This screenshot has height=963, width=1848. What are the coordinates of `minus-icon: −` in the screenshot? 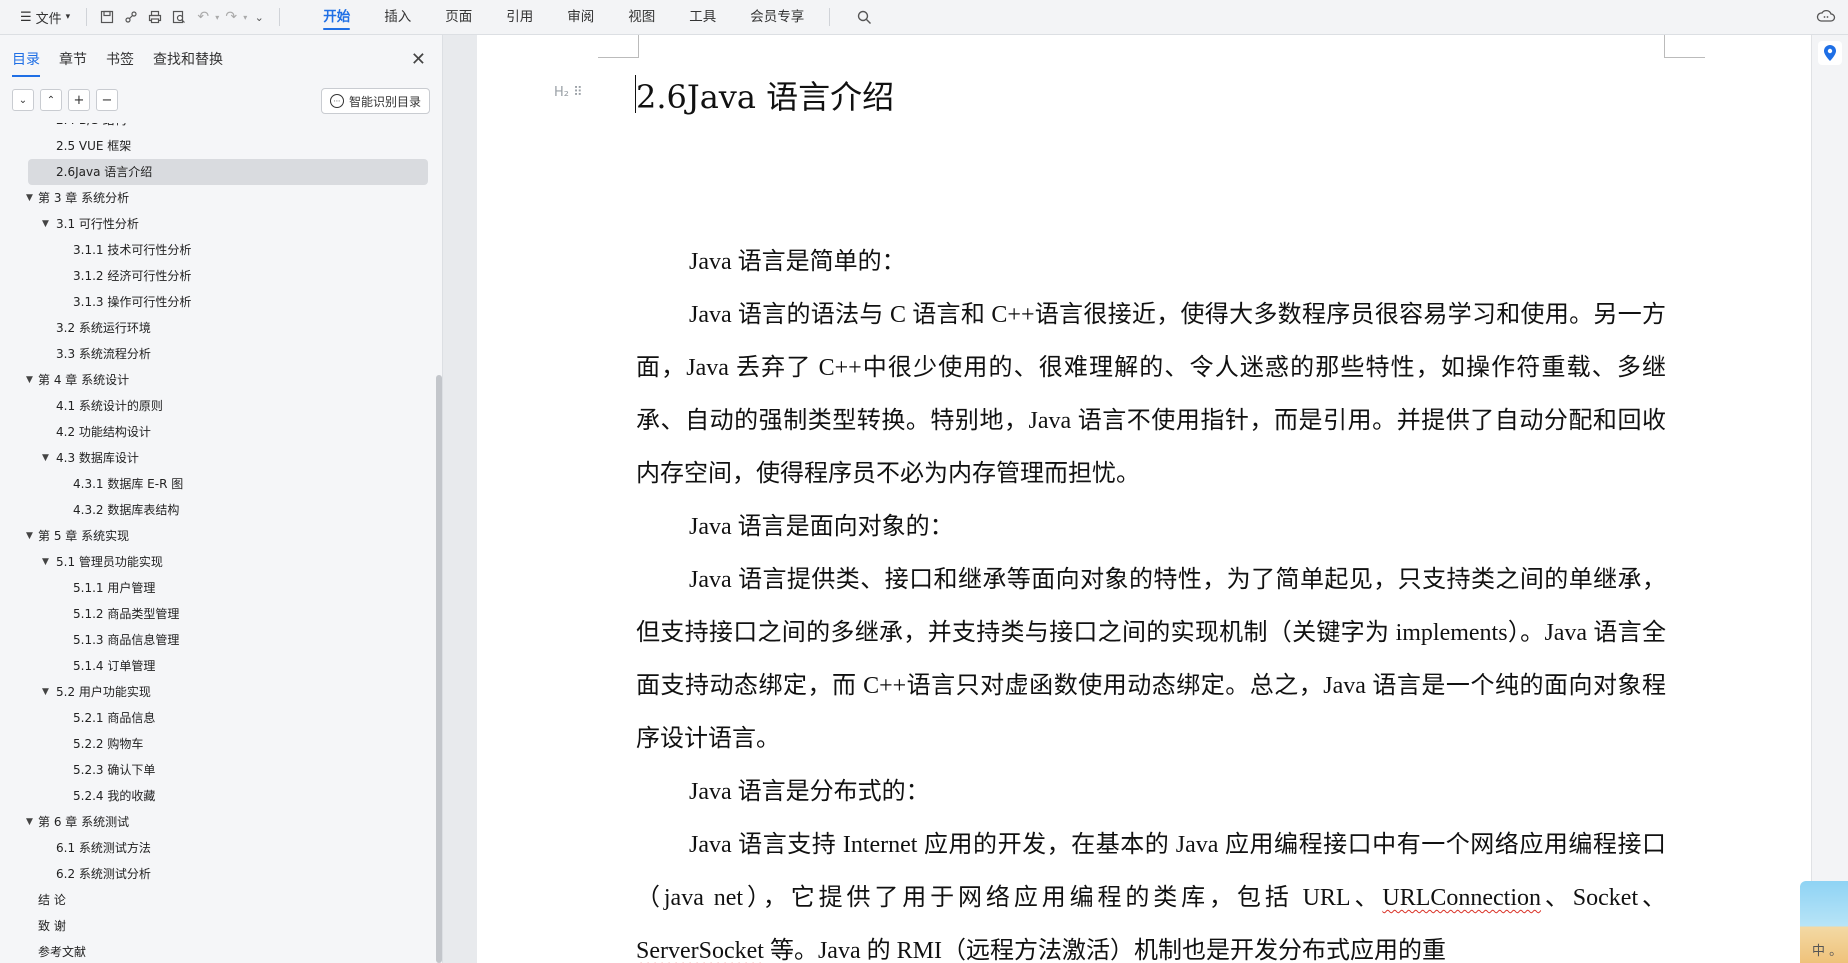 It's located at (107, 100).